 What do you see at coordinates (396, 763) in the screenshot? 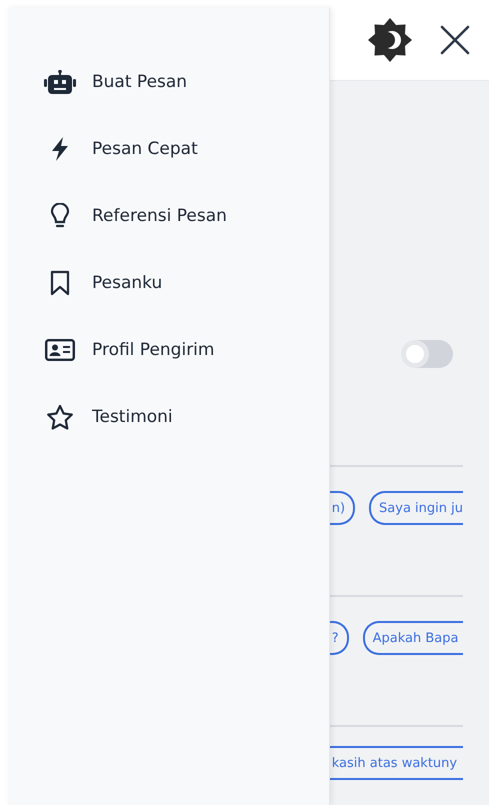
I see `suggestion-chip: kasih atas waktuny` at bounding box center [396, 763].